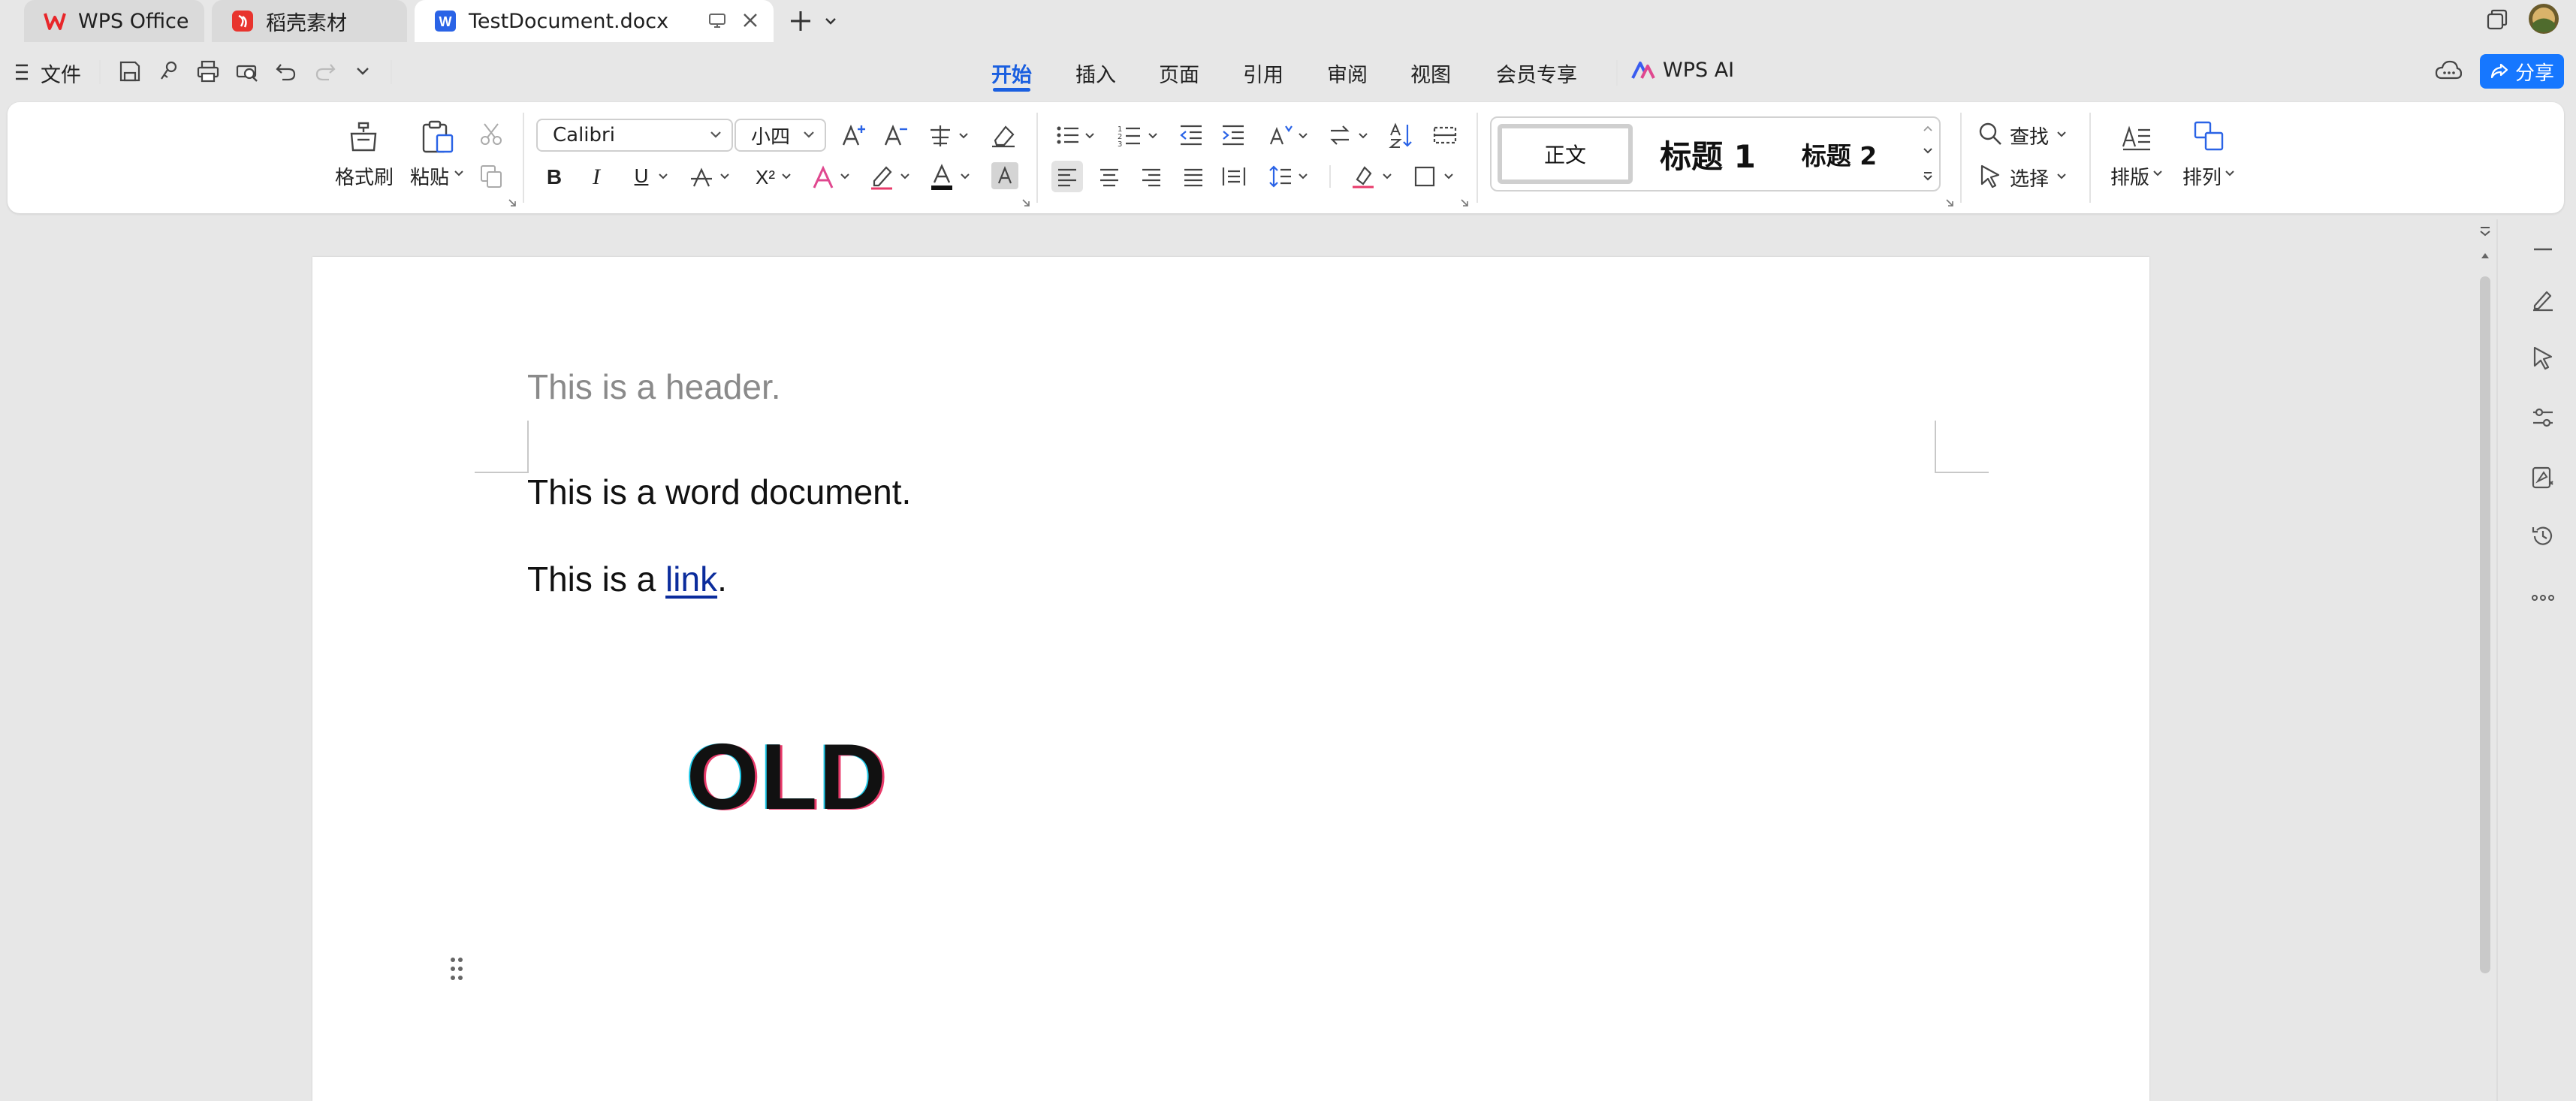 This screenshot has width=2576, height=1101. I want to click on font-expand-icon, so click(1025, 202).